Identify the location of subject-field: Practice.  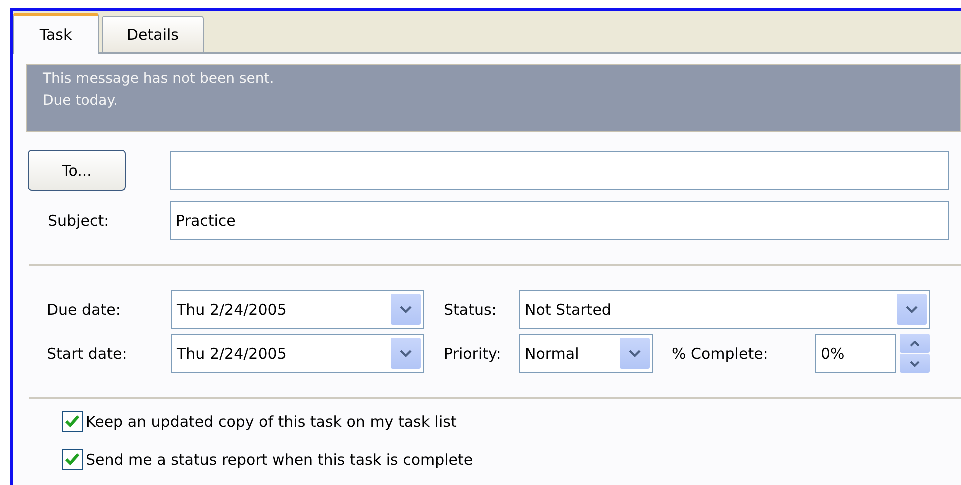
(559, 220).